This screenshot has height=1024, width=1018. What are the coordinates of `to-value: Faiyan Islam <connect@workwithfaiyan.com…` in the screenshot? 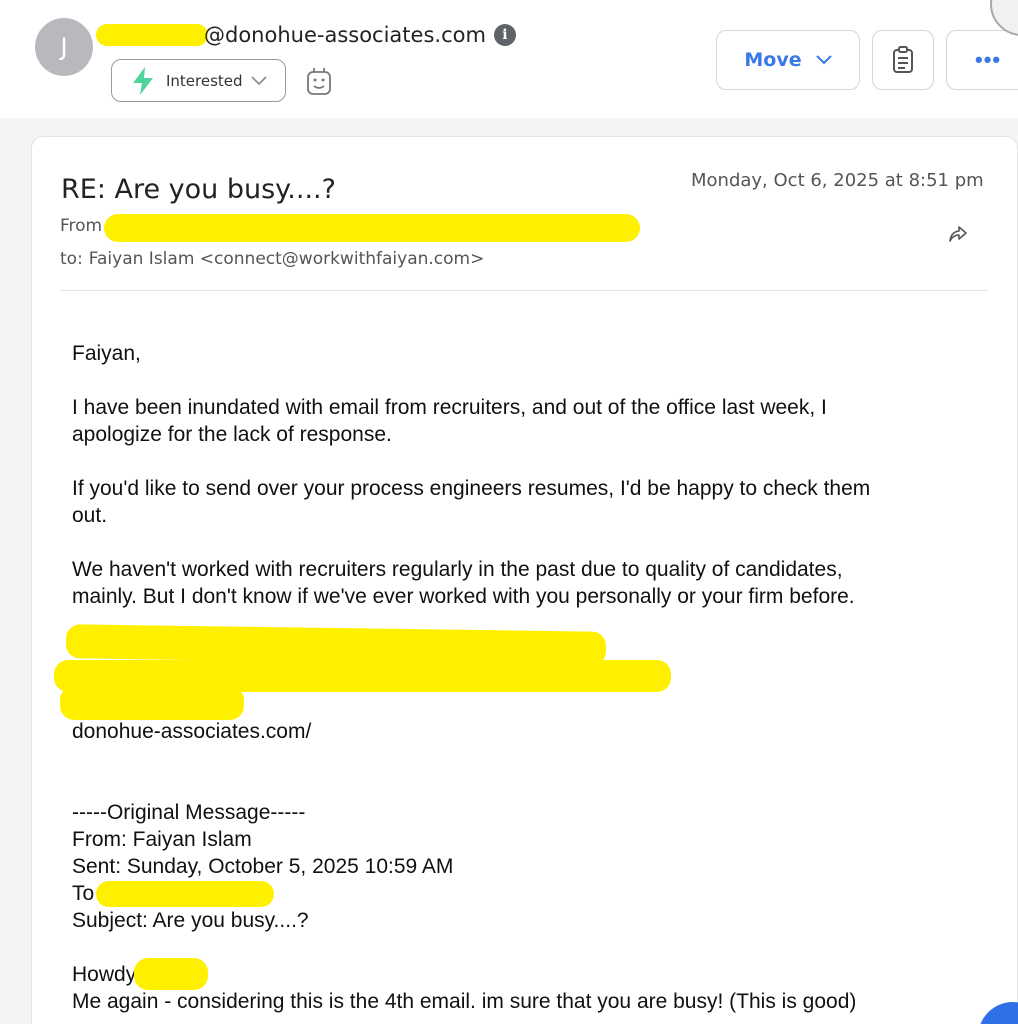 It's located at (286, 259).